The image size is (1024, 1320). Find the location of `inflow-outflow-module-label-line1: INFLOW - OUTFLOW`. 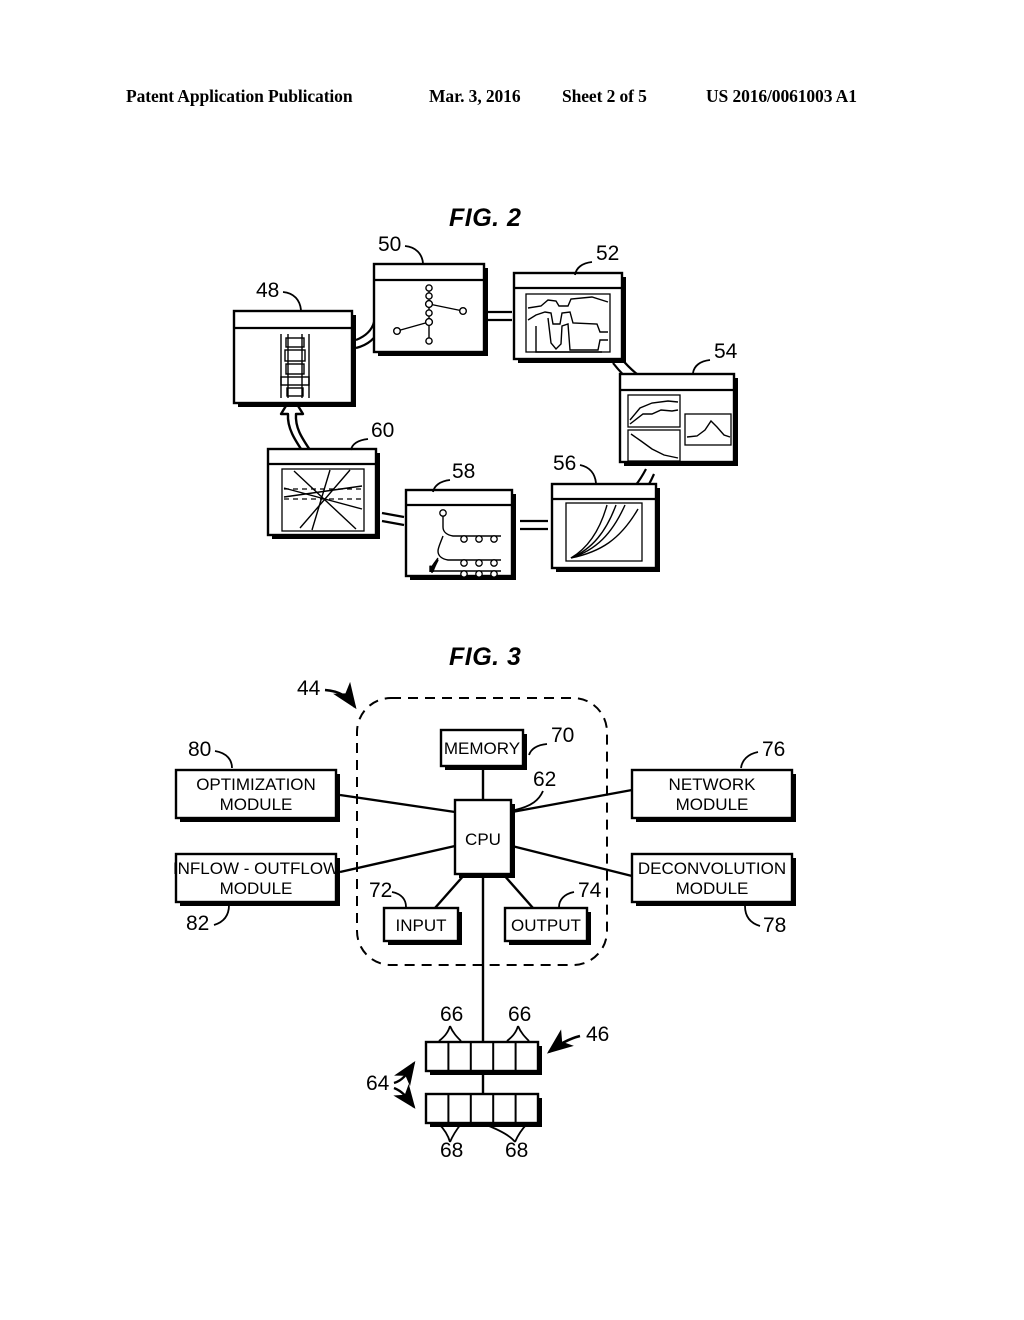

inflow-outflow-module-label-line1: INFLOW - OUTFLOW is located at coordinates (256, 868).